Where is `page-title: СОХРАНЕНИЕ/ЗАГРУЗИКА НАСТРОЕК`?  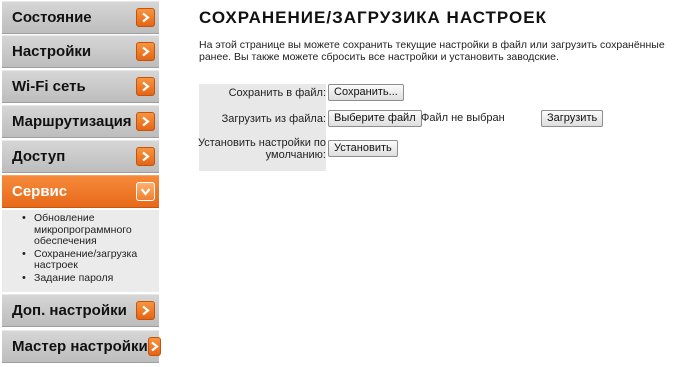
page-title: СОХРАНЕНИЕ/ЗАГРУЗИКА НАСТРОЕК is located at coordinates (373, 17).